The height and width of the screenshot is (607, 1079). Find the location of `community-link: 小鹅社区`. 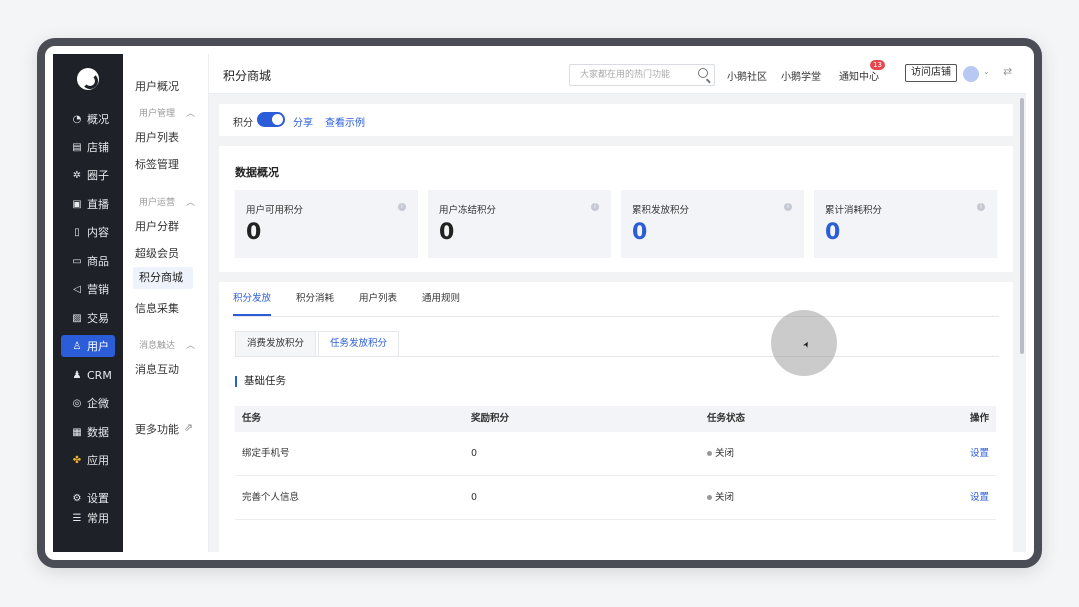

community-link: 小鹅社区 is located at coordinates (747, 75).